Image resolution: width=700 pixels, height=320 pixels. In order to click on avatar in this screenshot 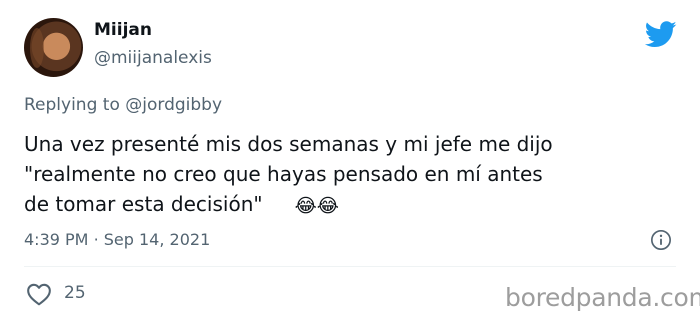, I will do `click(53, 47)`.